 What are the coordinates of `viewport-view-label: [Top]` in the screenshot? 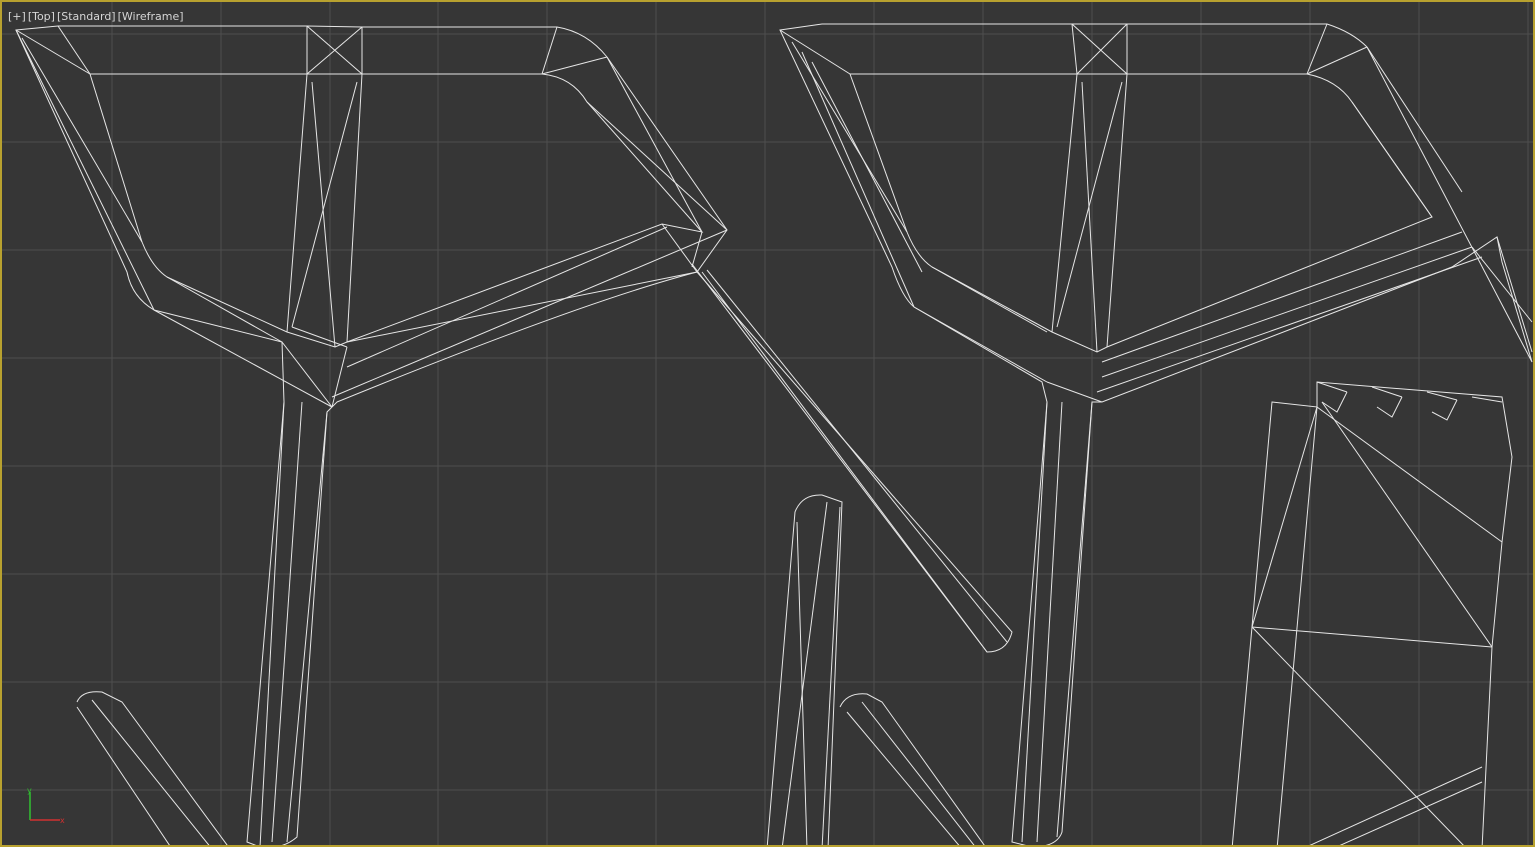 It's located at (41, 16).